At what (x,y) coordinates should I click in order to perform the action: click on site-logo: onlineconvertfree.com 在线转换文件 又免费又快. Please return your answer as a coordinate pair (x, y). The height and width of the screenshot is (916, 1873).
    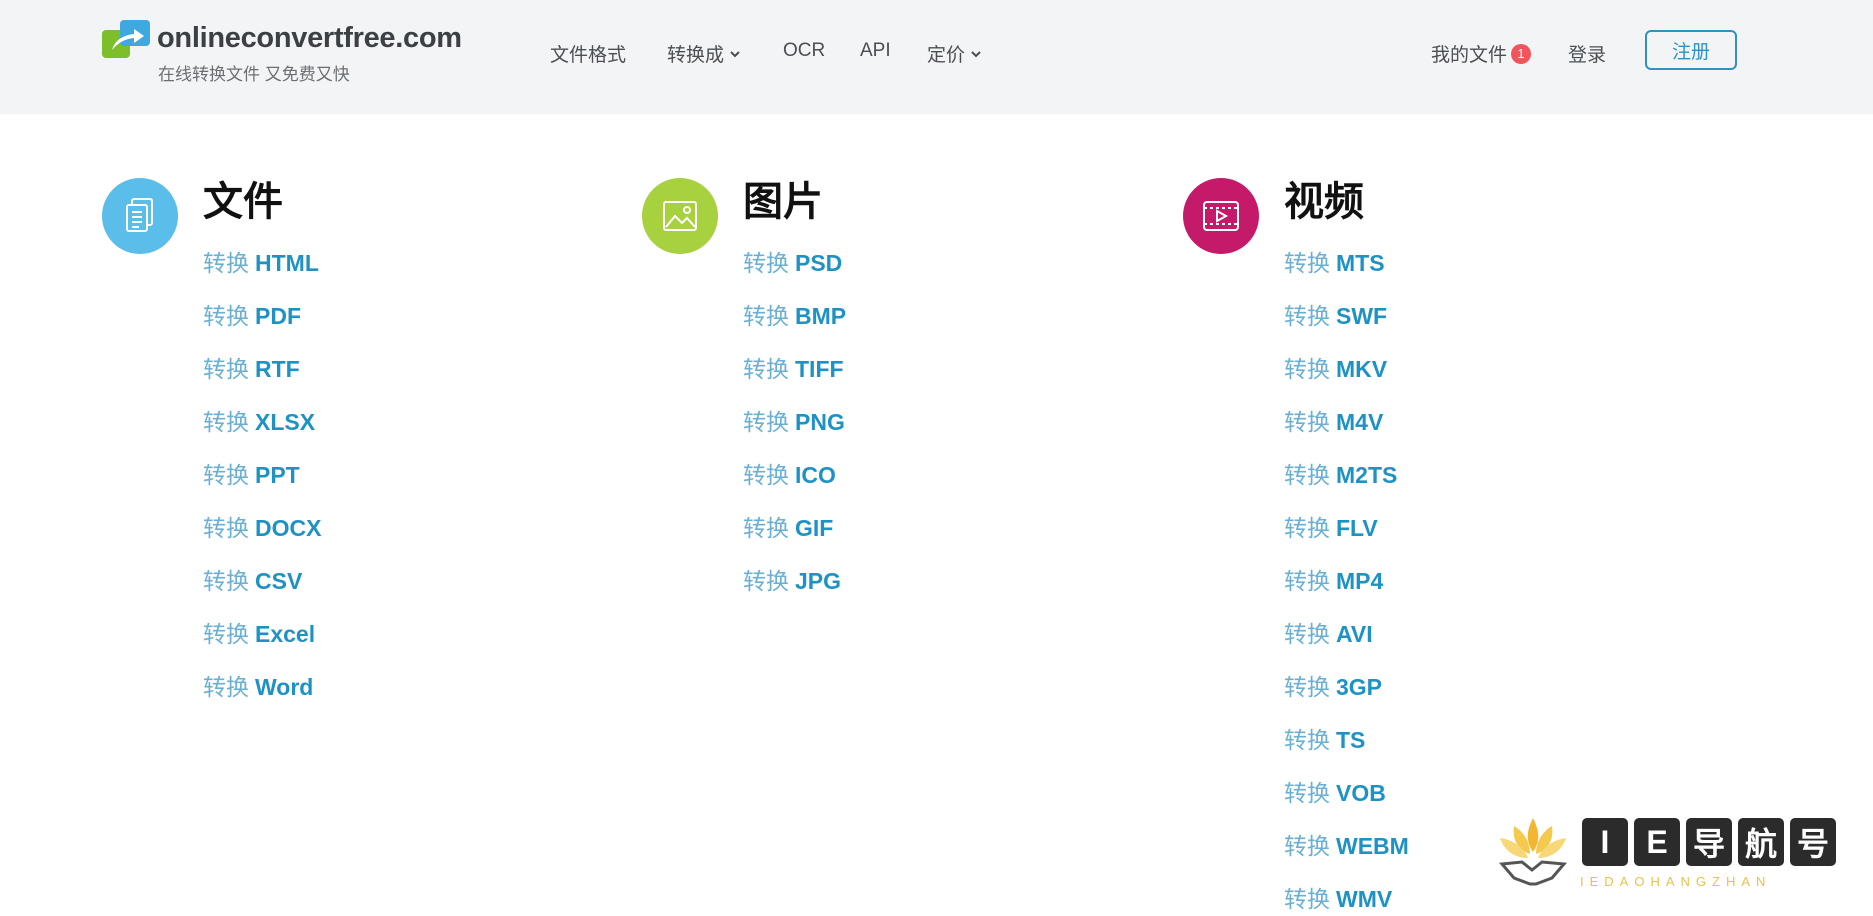
    Looking at the image, I should click on (302, 52).